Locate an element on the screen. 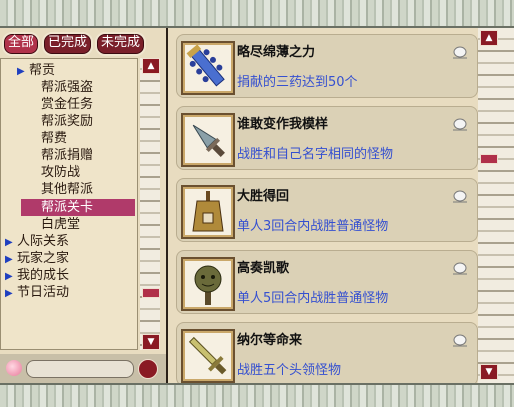 This screenshot has width=514, height=407. achievement-card: 高奏凯歌 单人5回合内战胜普通怪物 is located at coordinates (327, 282).